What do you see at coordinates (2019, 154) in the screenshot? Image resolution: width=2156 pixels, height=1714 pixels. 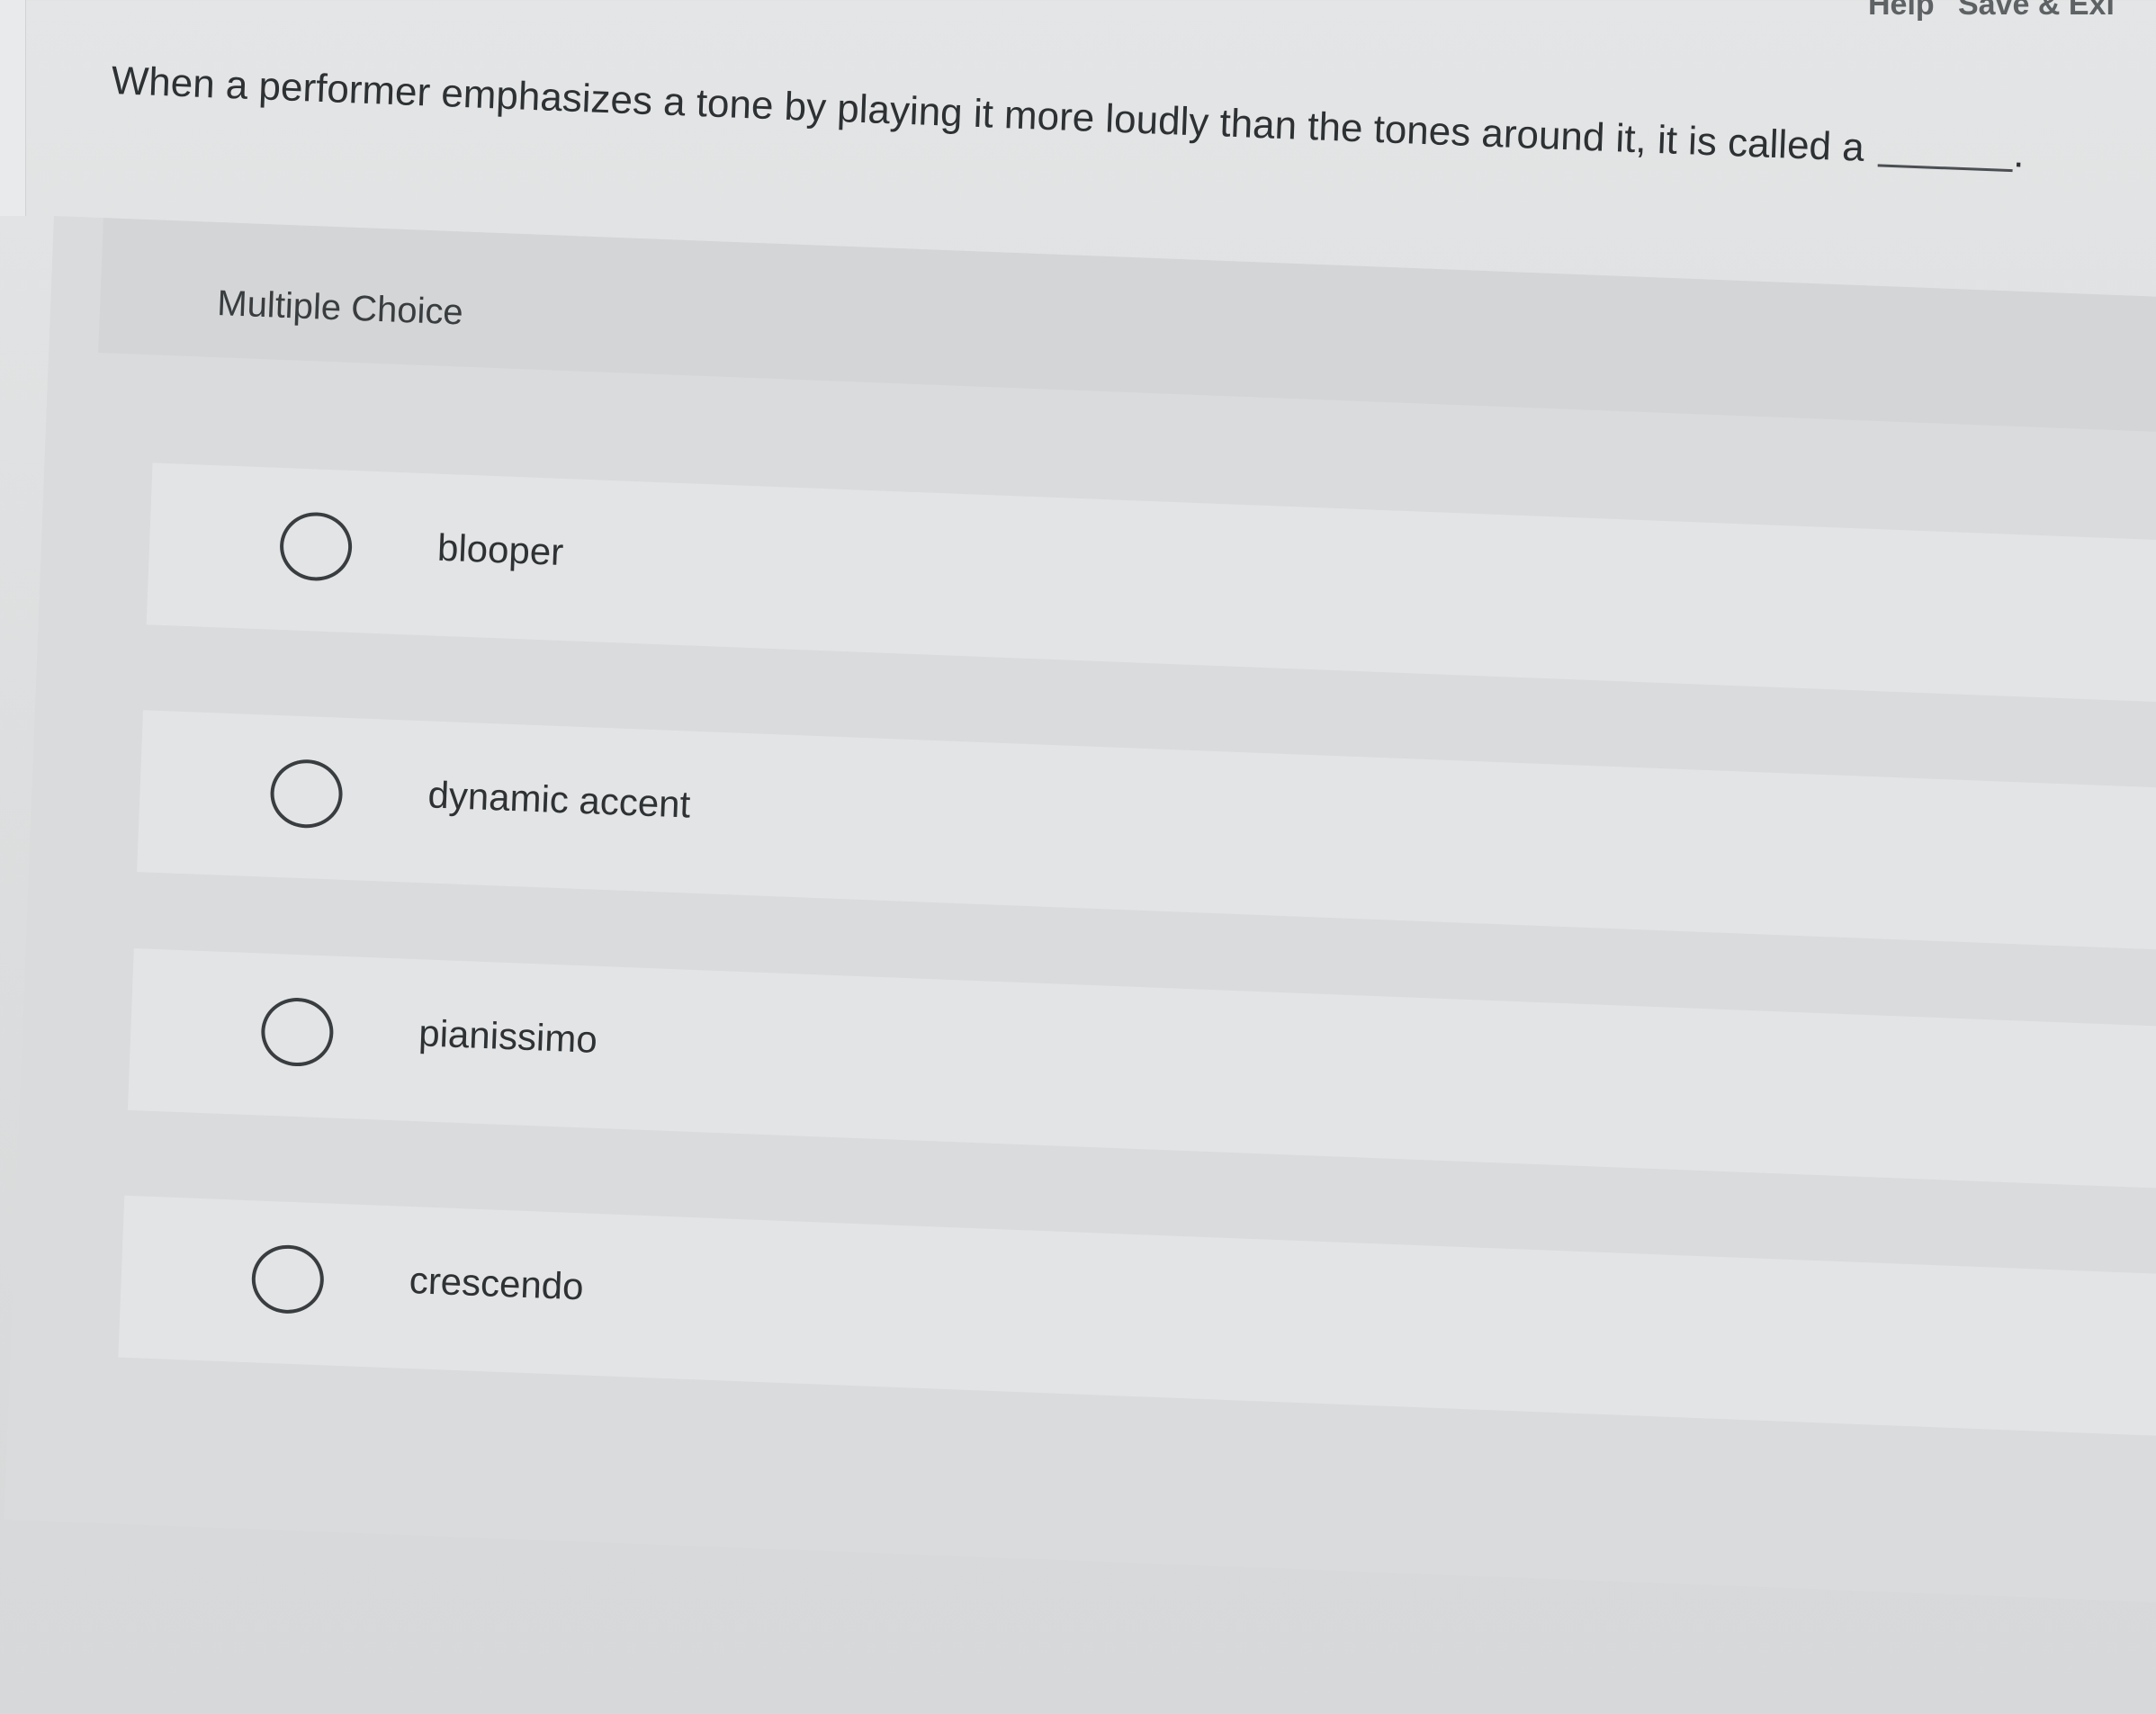 I see `question-end-punct: .` at bounding box center [2019, 154].